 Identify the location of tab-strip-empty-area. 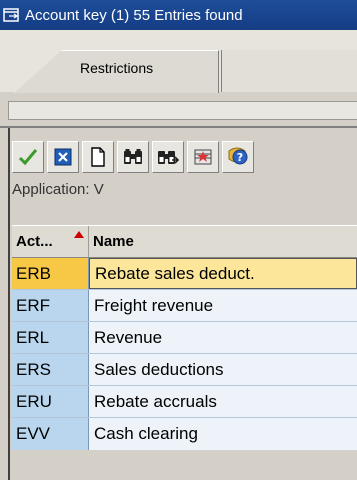
(289, 71).